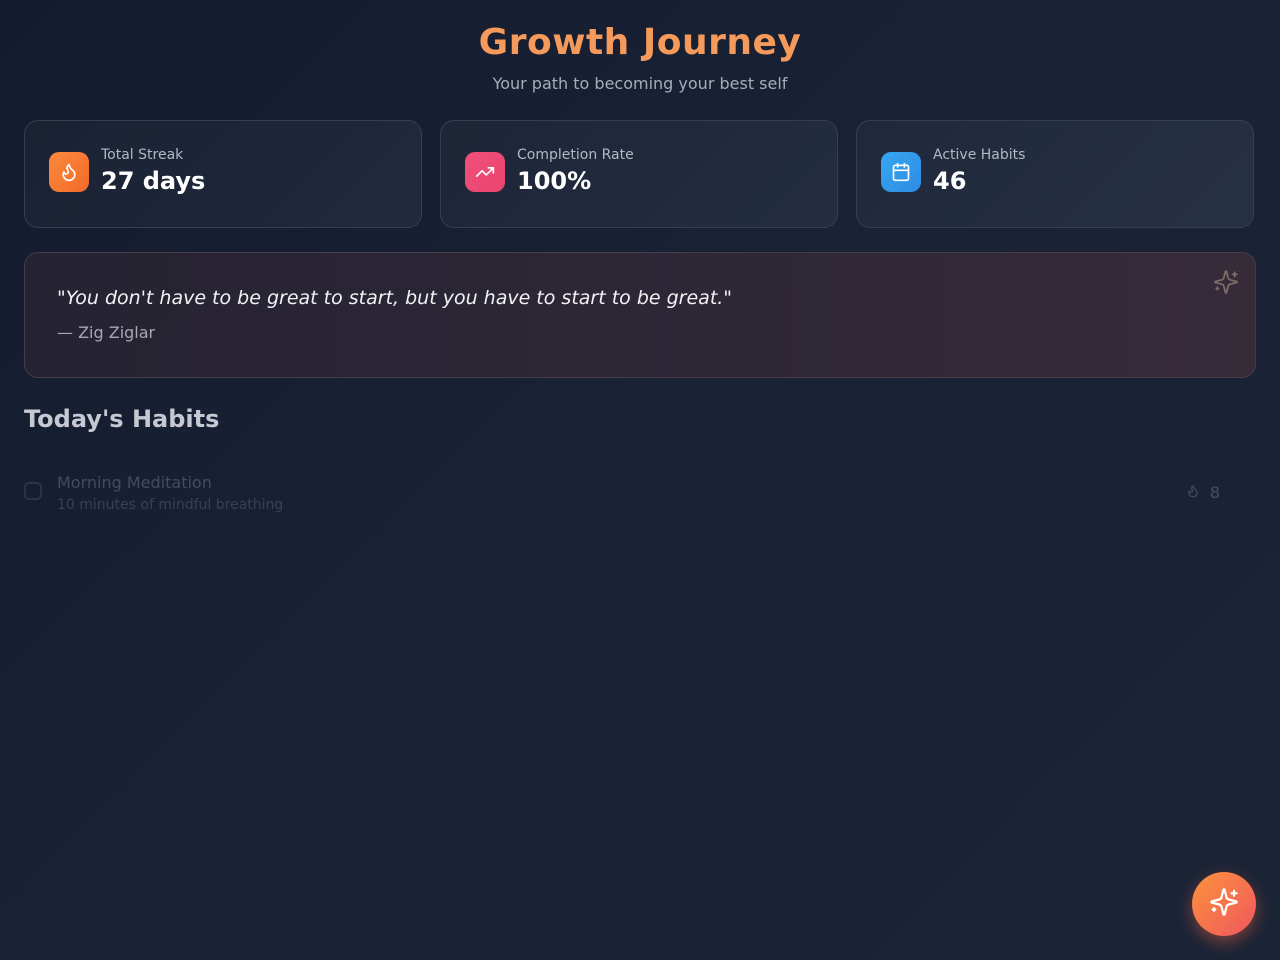 The height and width of the screenshot is (960, 1280). What do you see at coordinates (640, 42) in the screenshot?
I see `page-title: Growth Journey` at bounding box center [640, 42].